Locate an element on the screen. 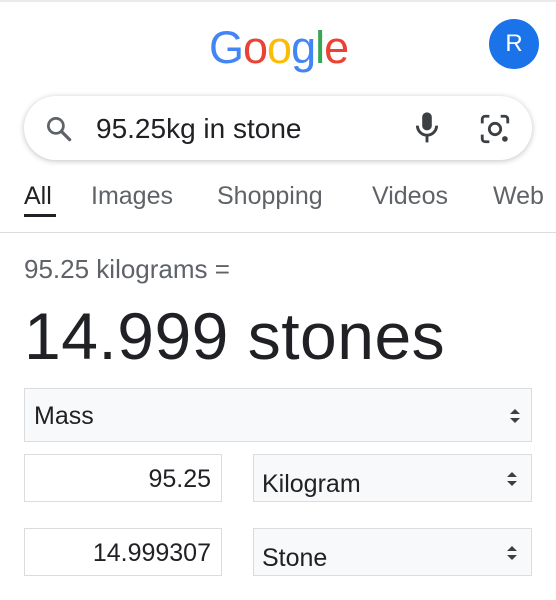  unit-category-value: Mass is located at coordinates (64, 416).